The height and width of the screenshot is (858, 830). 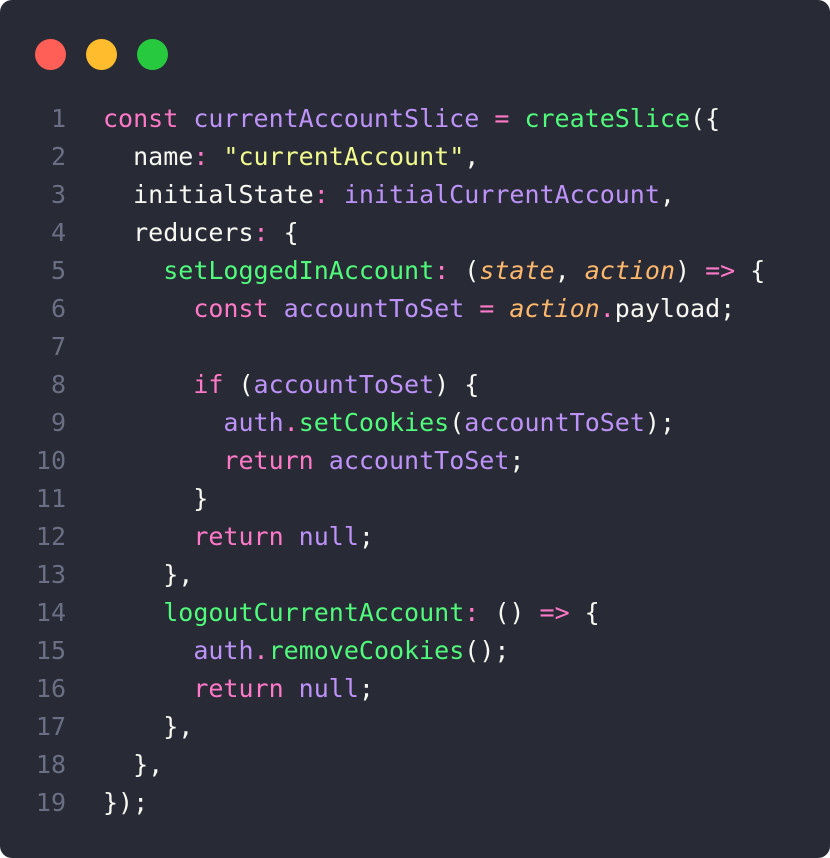 What do you see at coordinates (58, 232) in the screenshot?
I see `line-number: 4` at bounding box center [58, 232].